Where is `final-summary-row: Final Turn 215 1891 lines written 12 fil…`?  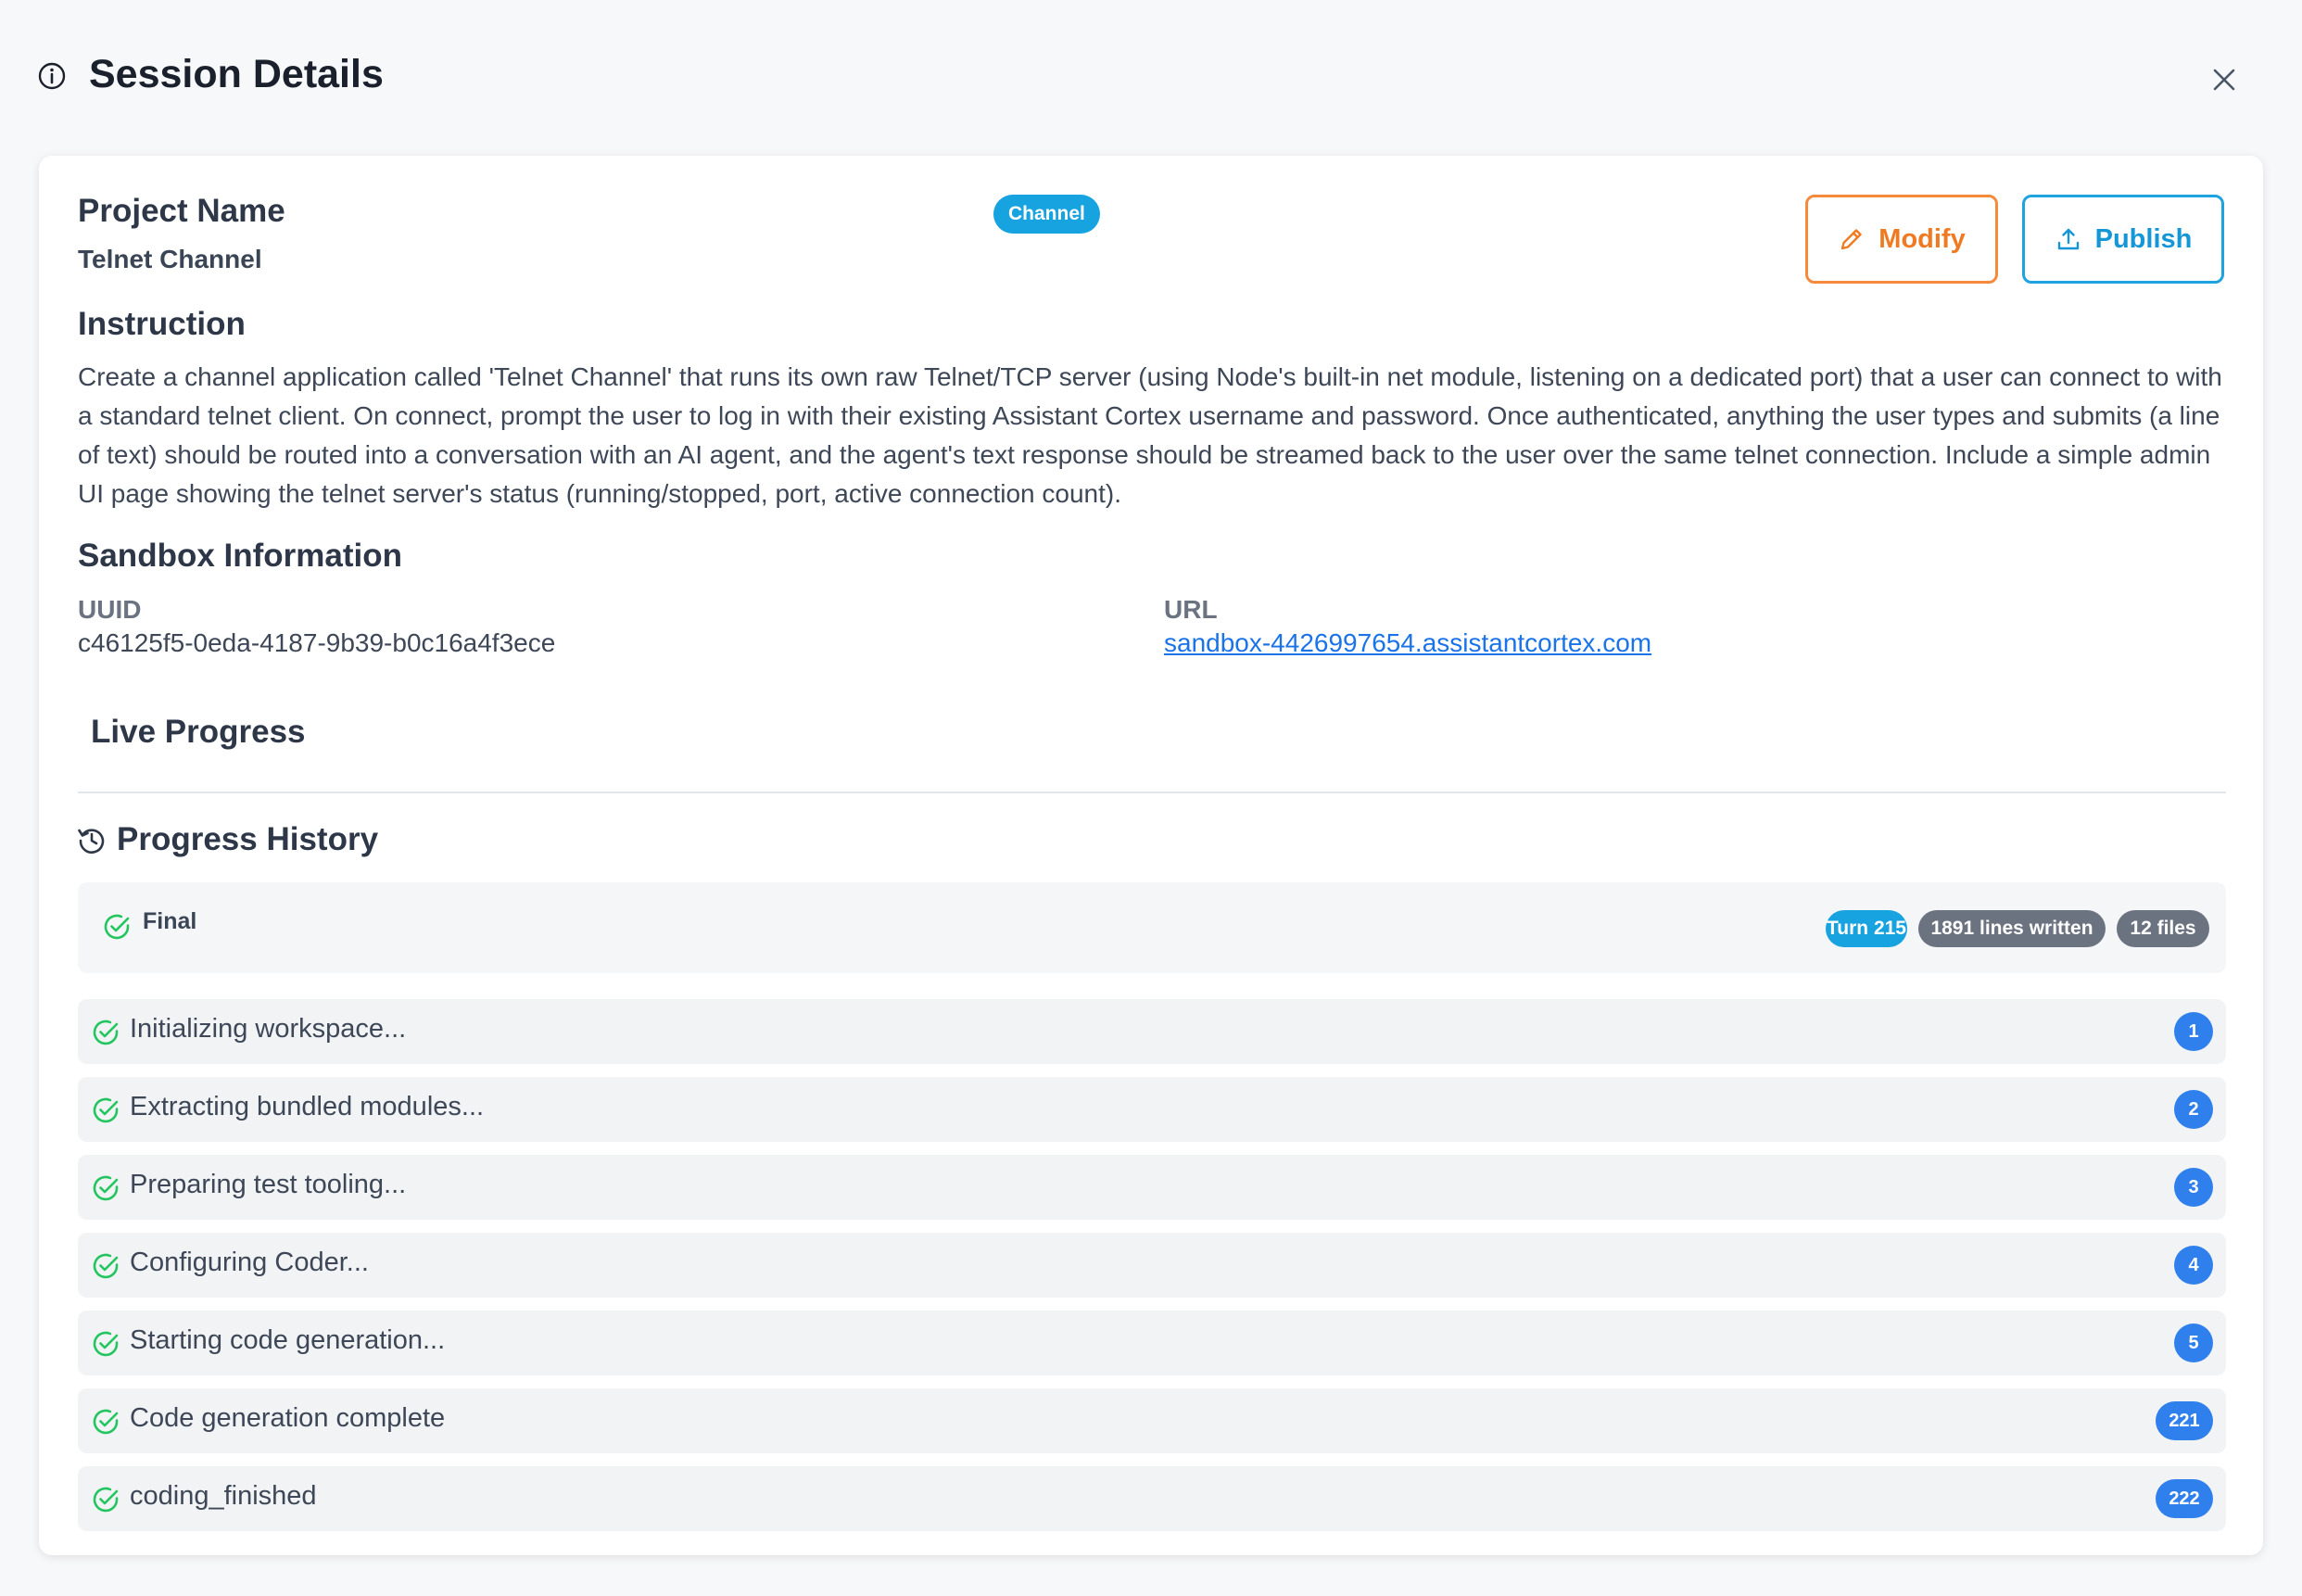
final-summary-row: Final Turn 215 1891 lines written 12 fil… is located at coordinates (1152, 928).